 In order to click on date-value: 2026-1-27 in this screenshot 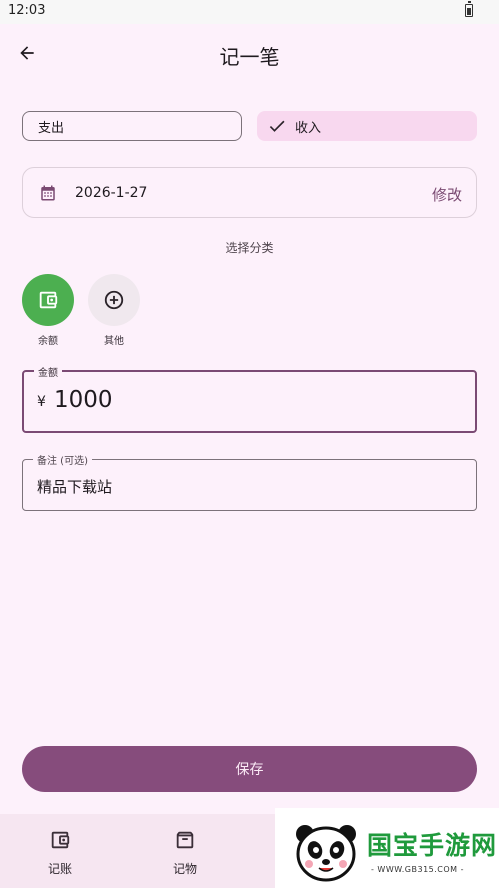, I will do `click(111, 193)`.